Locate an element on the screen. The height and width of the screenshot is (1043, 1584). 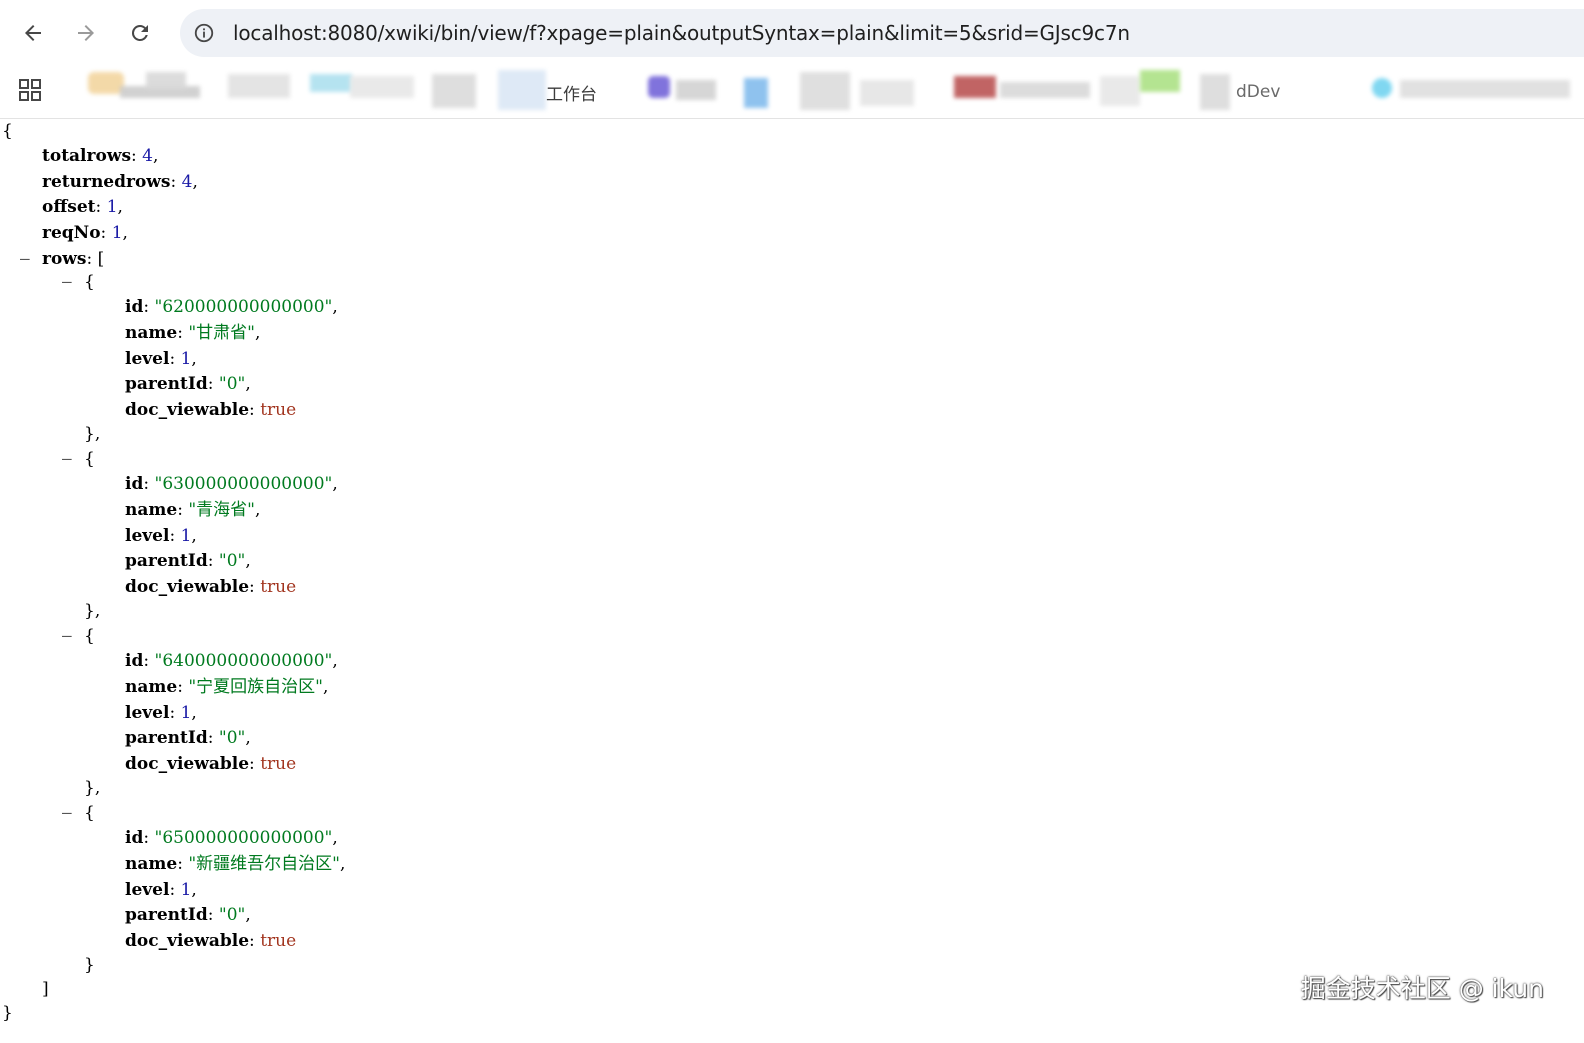
field-reqNo: reqNo: 1, is located at coordinates (85, 233).